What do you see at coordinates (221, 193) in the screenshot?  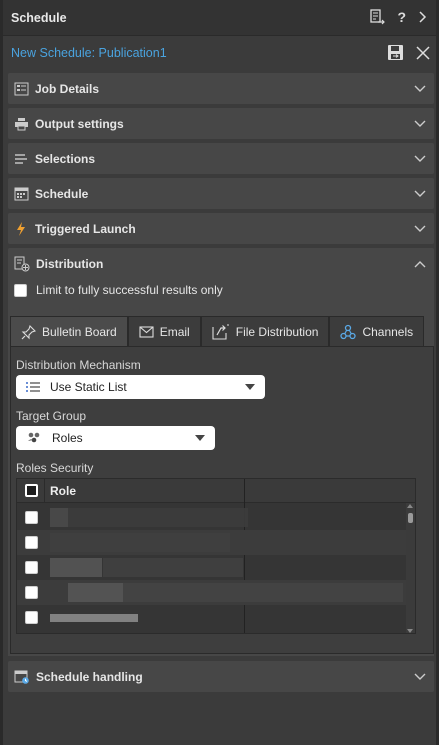 I see `section-schedule: Schedule` at bounding box center [221, 193].